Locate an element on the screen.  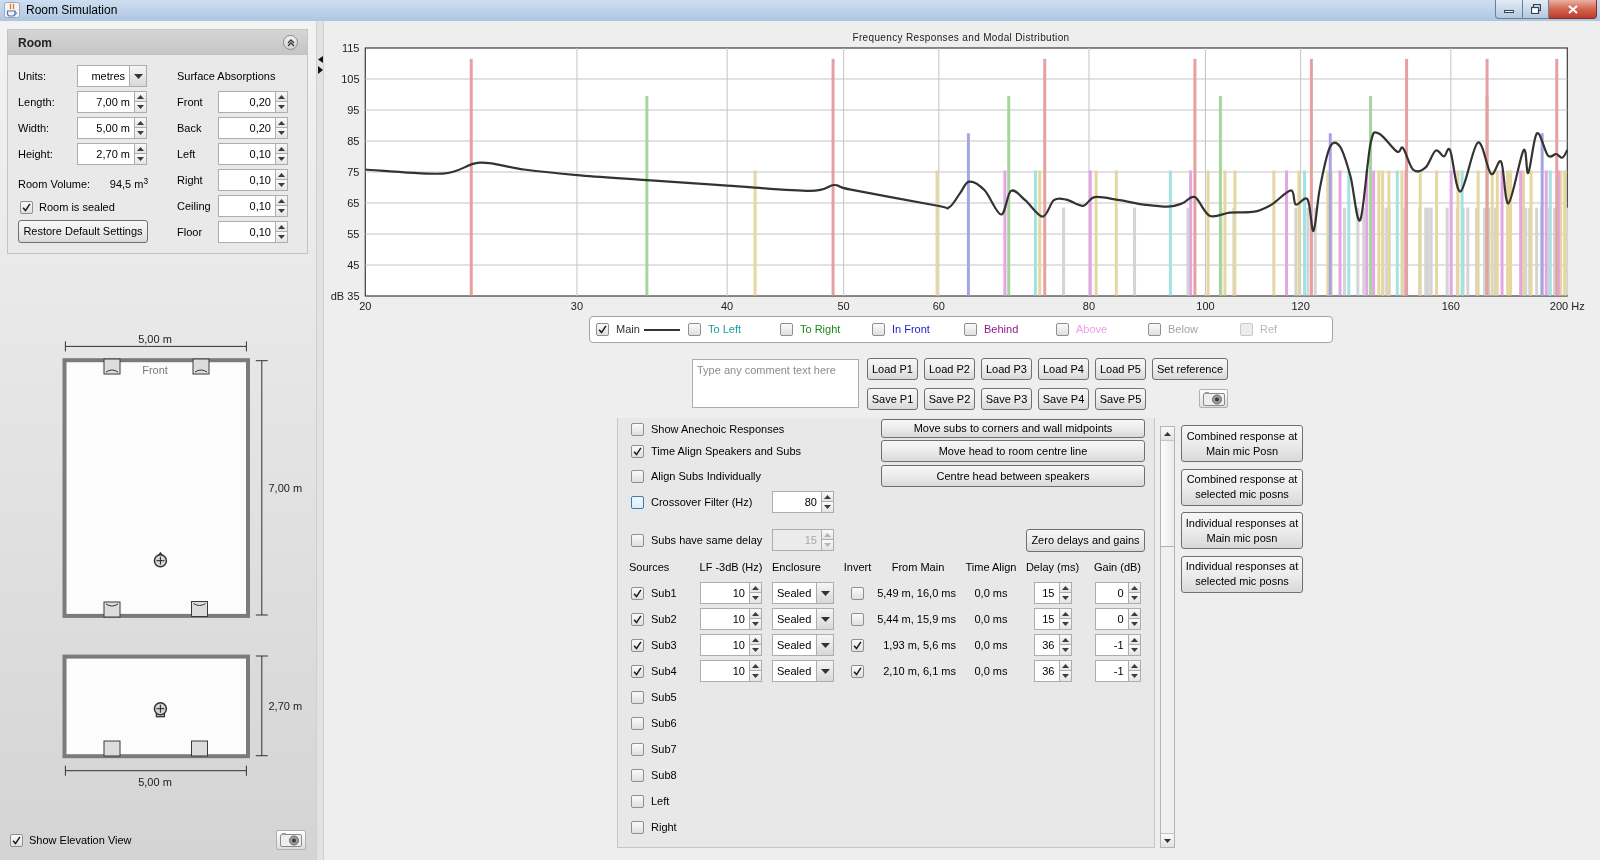
source-name: Sub2 is located at coordinates (664, 619).